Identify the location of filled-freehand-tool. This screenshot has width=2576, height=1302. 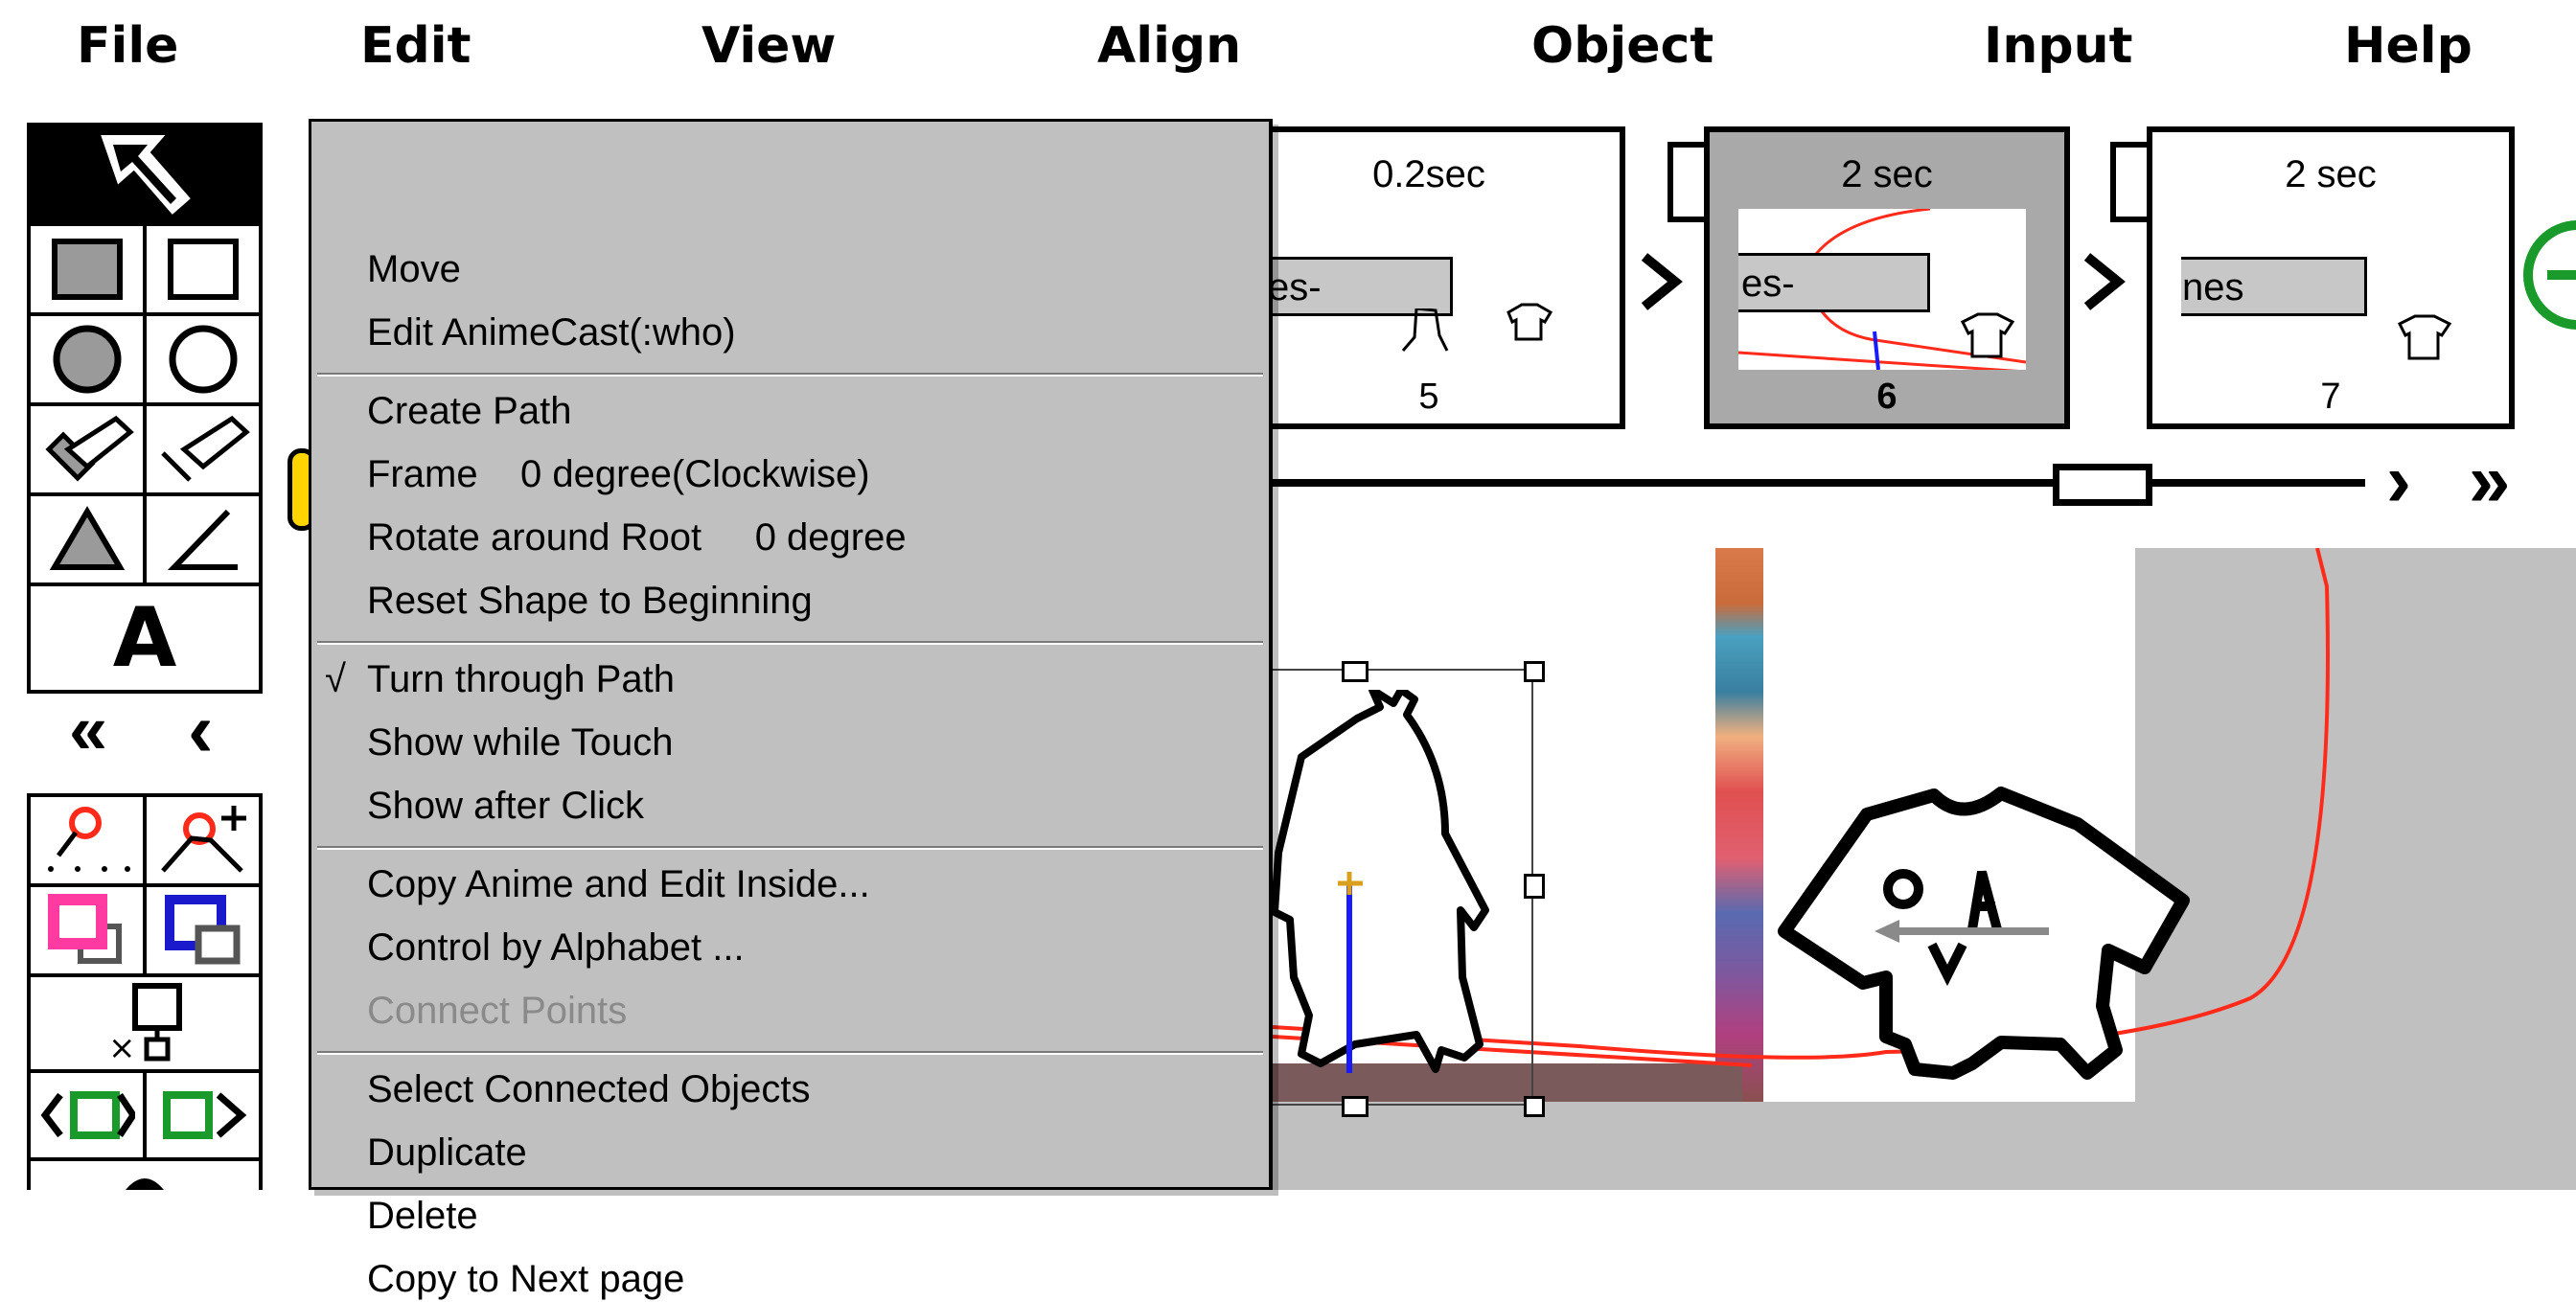
(87, 449).